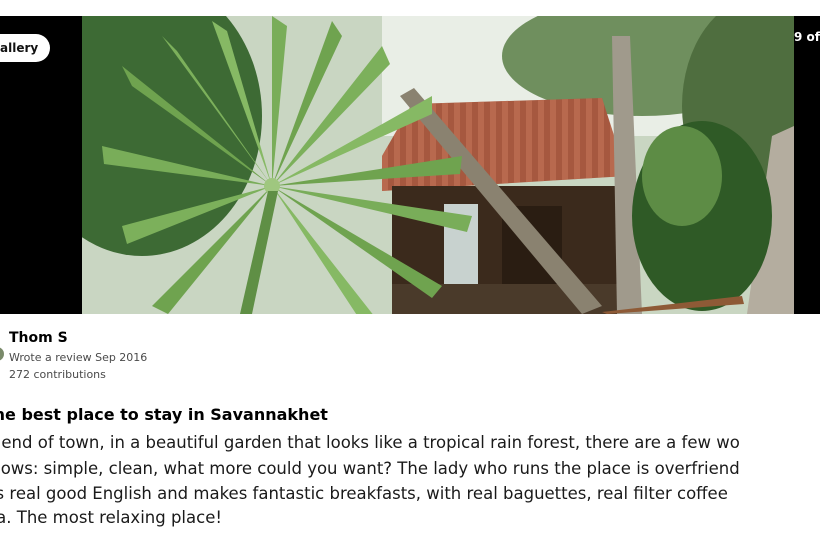  What do you see at coordinates (78, 357) in the screenshot?
I see `review-date: Wrote a review Sep 2016` at bounding box center [78, 357].